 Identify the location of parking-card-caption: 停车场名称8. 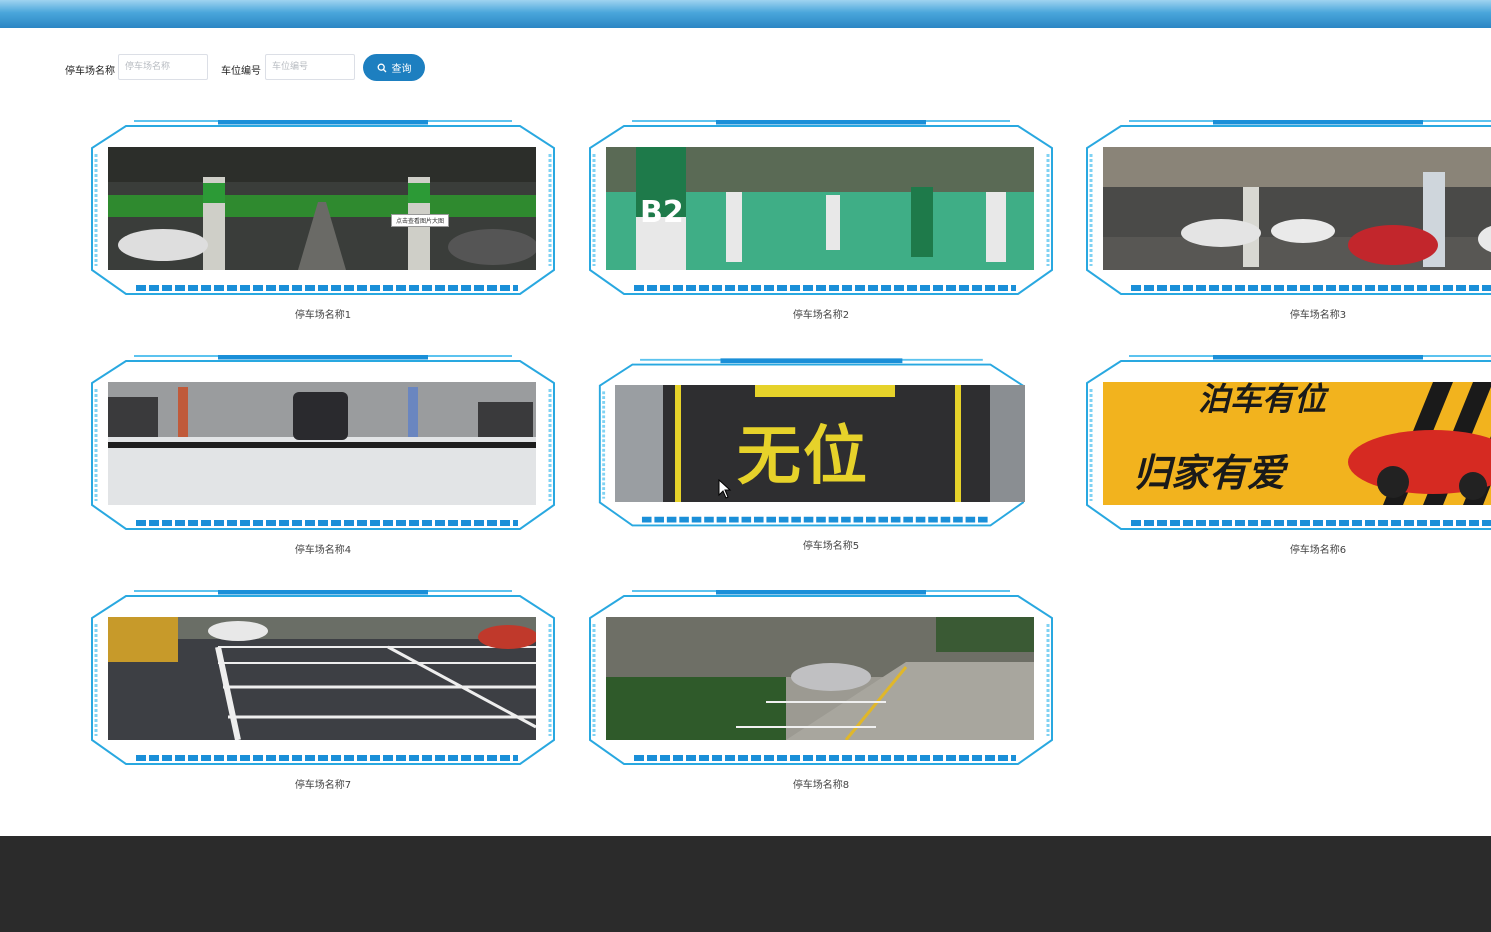
(821, 785).